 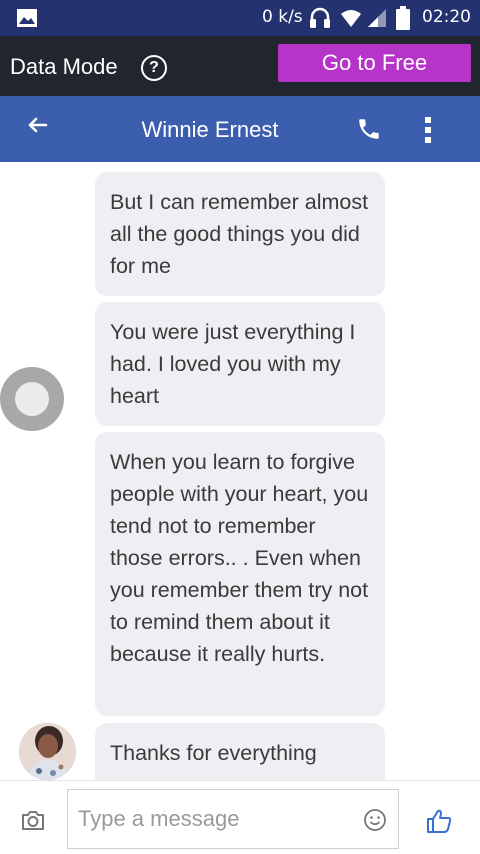 What do you see at coordinates (375, 820) in the screenshot?
I see `emoji-icon` at bounding box center [375, 820].